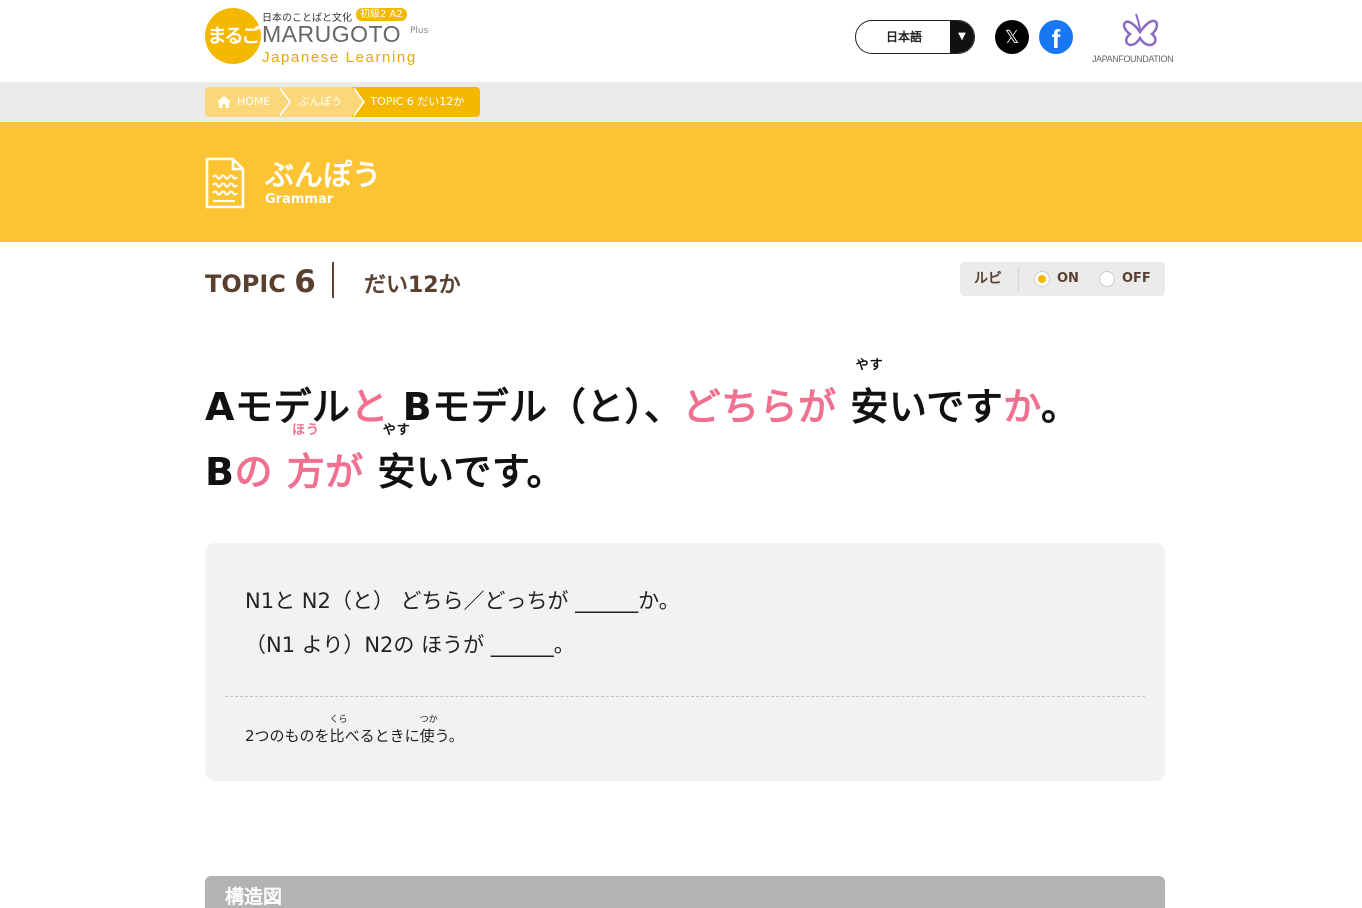 This screenshot has width=1362, height=908. What do you see at coordinates (320, 101) in the screenshot?
I see `breadcrumb-grammar-label: ぶんぽう` at bounding box center [320, 101].